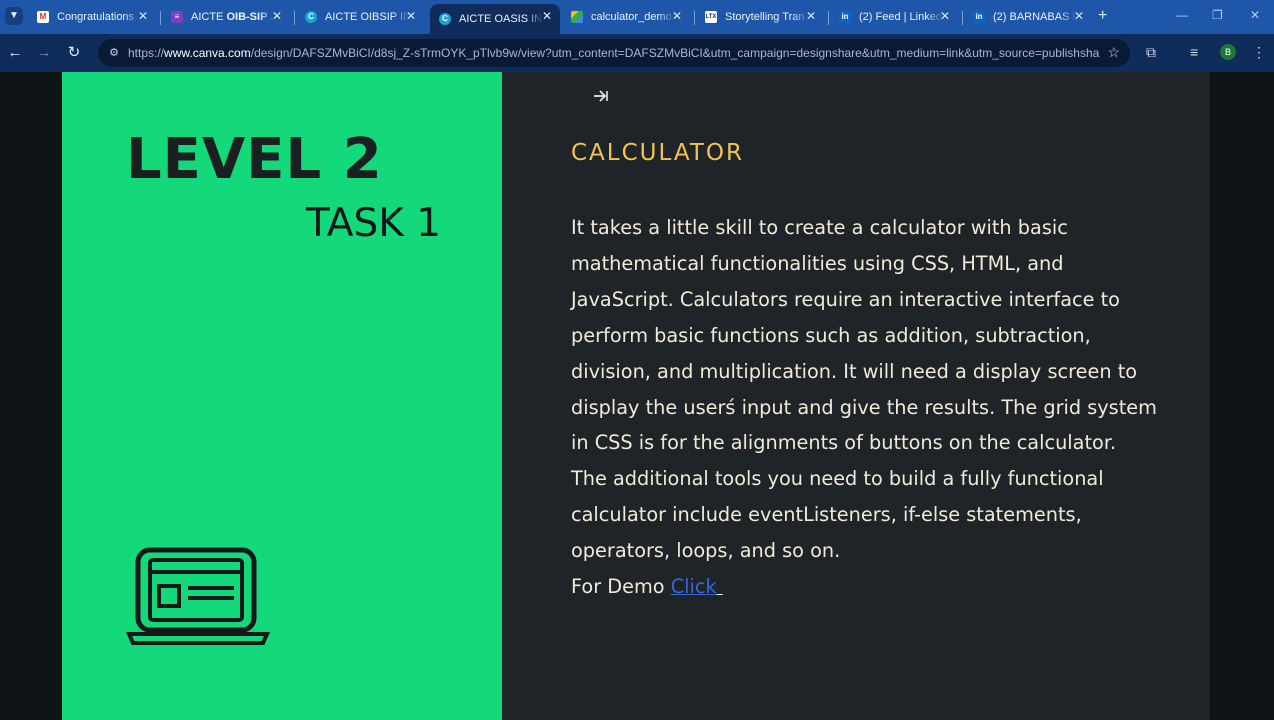 This screenshot has height=720, width=1274. I want to click on ltx-icon: LTX, so click(711, 17).